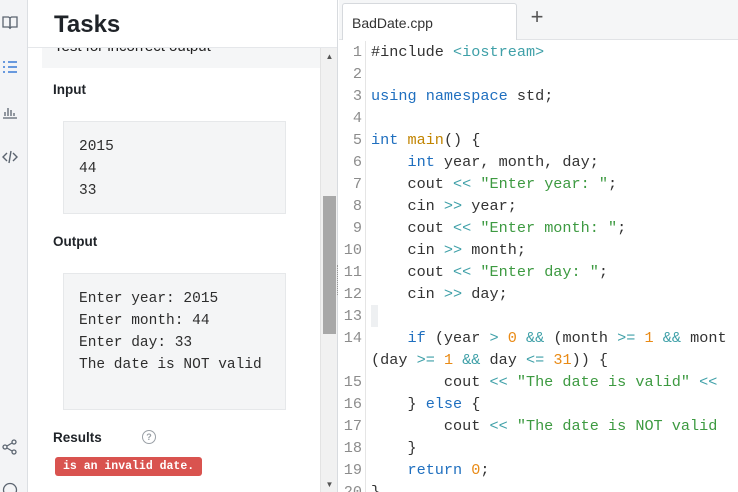 Image resolution: width=738 pixels, height=492 pixels. What do you see at coordinates (503, 162) in the screenshot?
I see `code-line: int year, month, day;` at bounding box center [503, 162].